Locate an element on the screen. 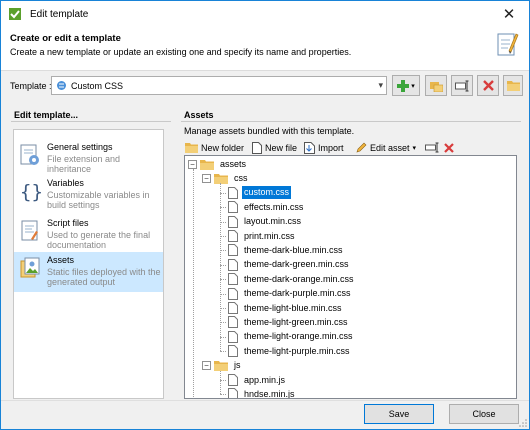 The width and height of the screenshot is (530, 430). script-icon is located at coordinates (29, 230).